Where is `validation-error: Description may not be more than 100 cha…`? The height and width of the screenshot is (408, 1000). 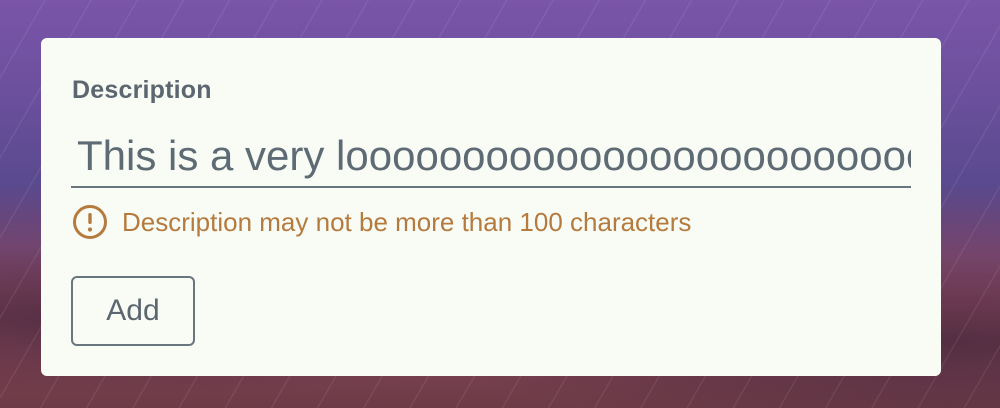
validation-error: Description may not be more than 100 cha… is located at coordinates (381, 222).